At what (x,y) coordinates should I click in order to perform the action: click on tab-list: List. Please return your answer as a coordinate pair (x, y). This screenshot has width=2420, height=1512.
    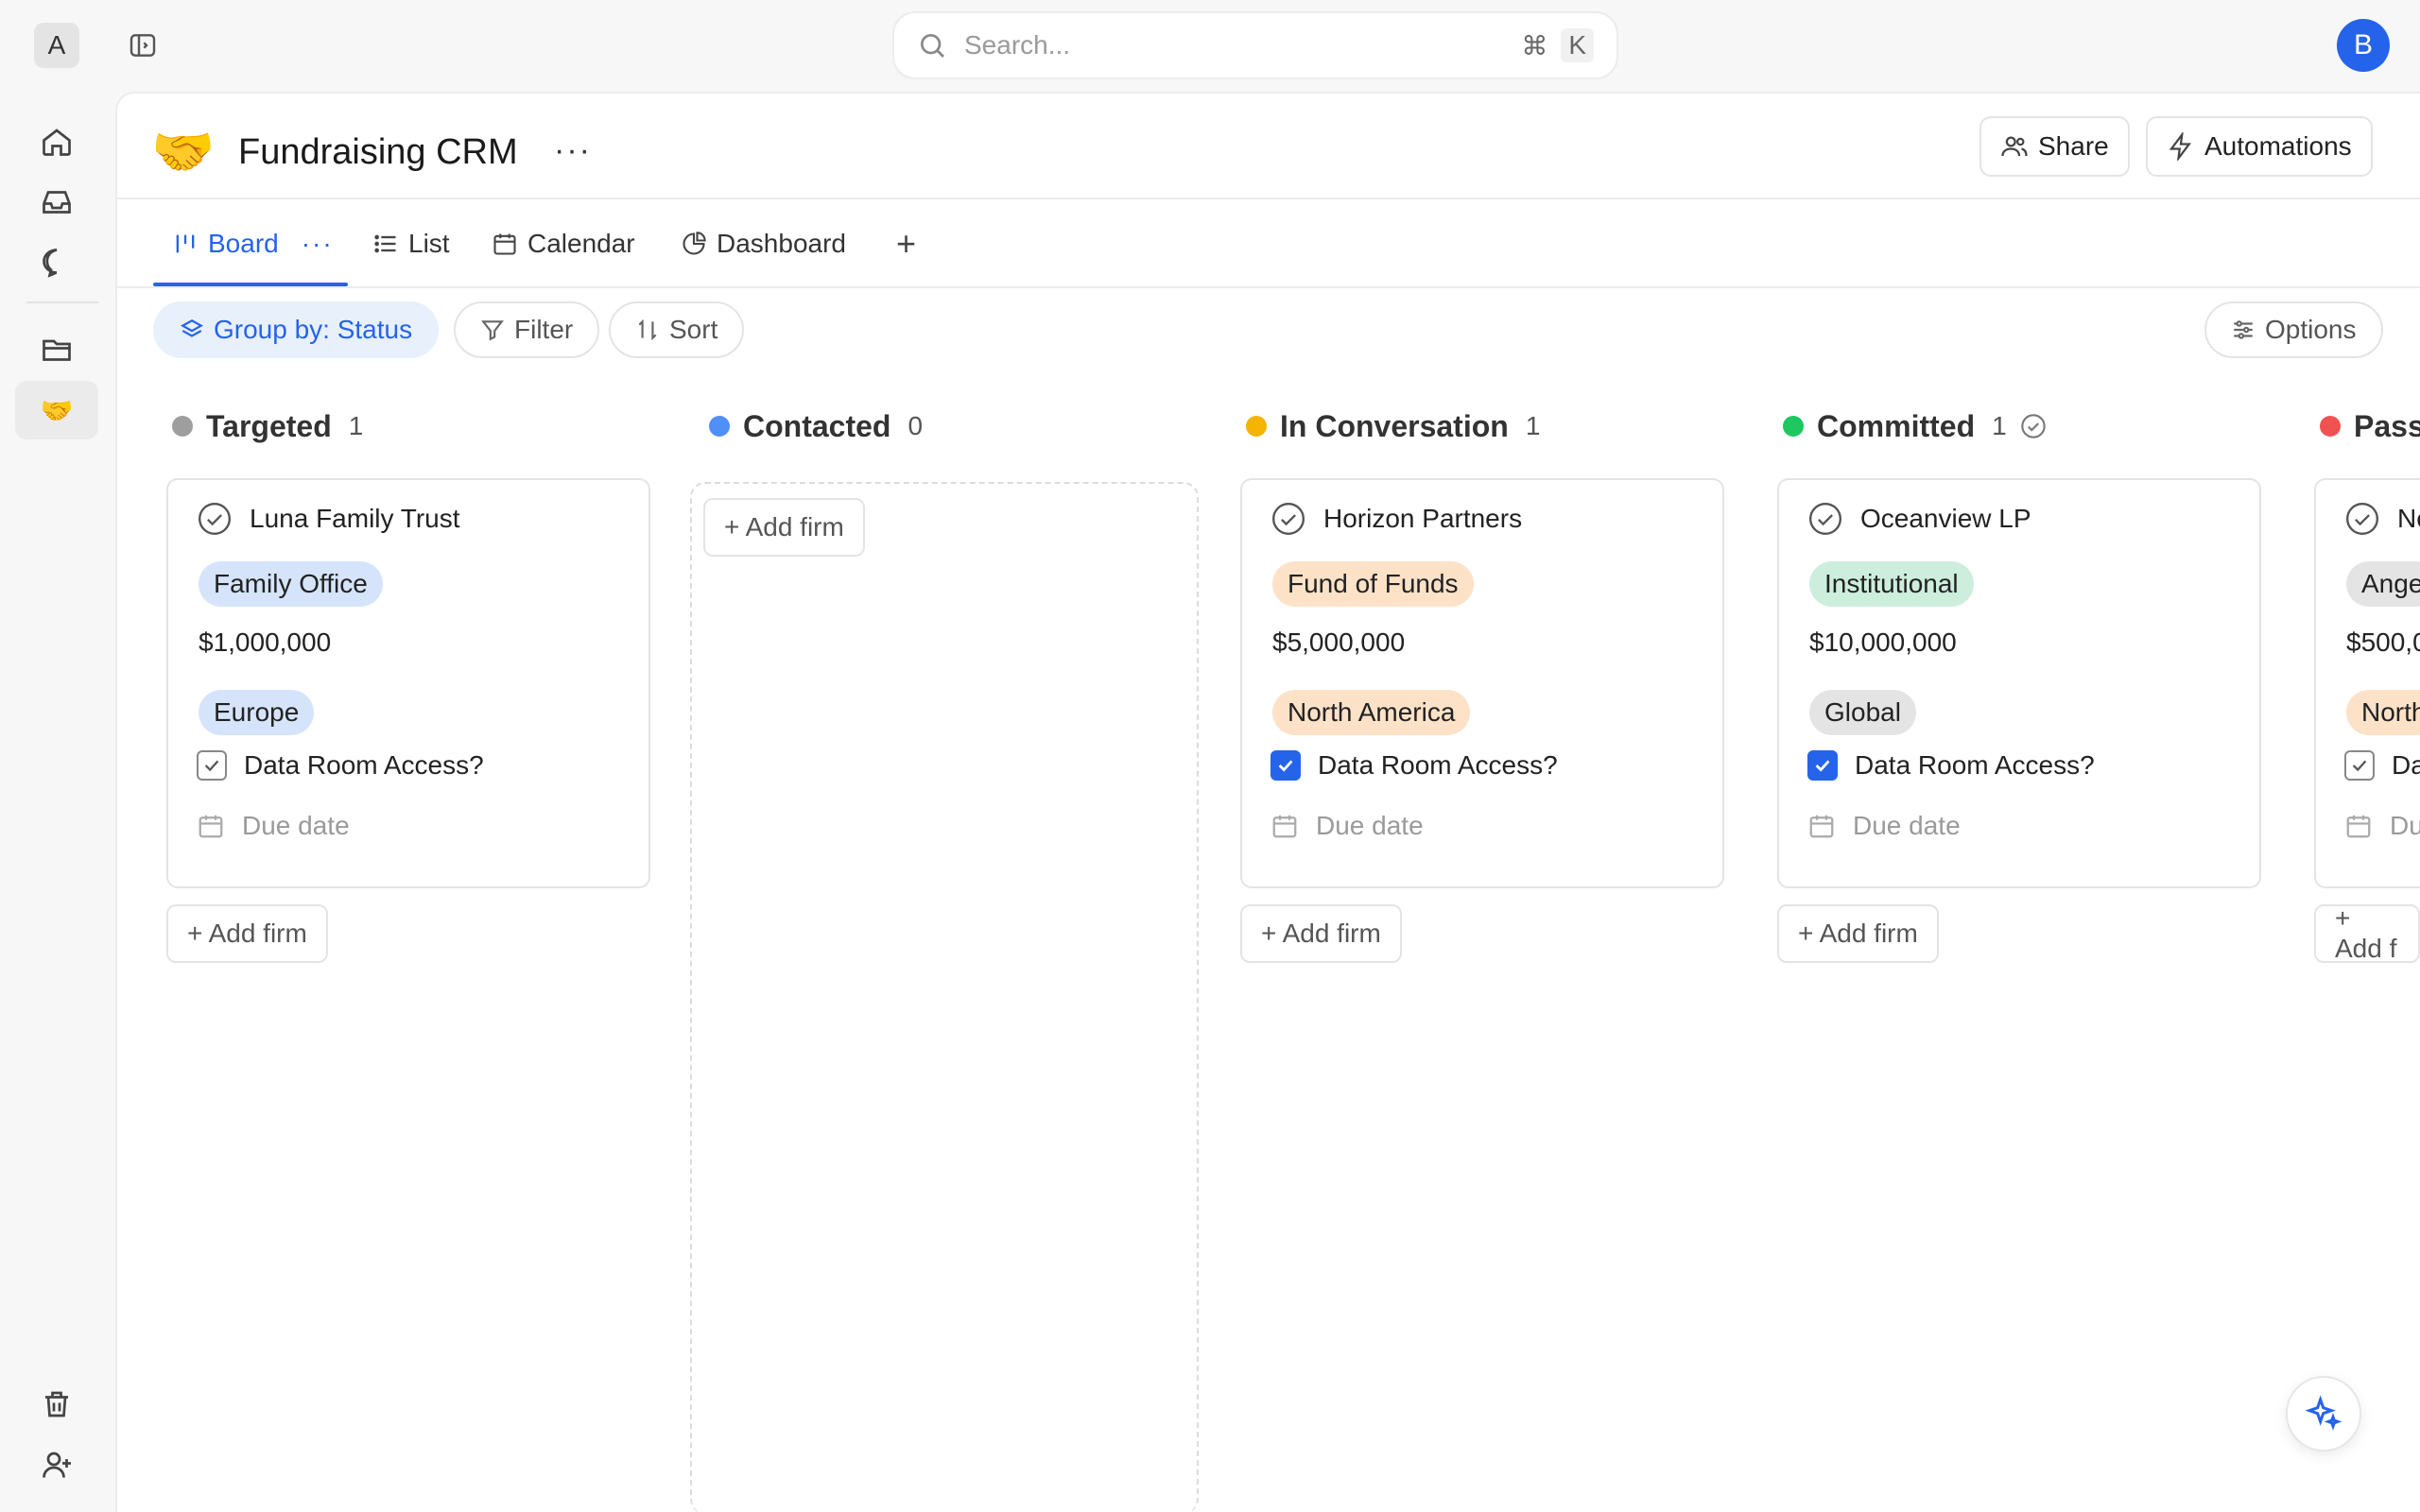
    Looking at the image, I should click on (411, 243).